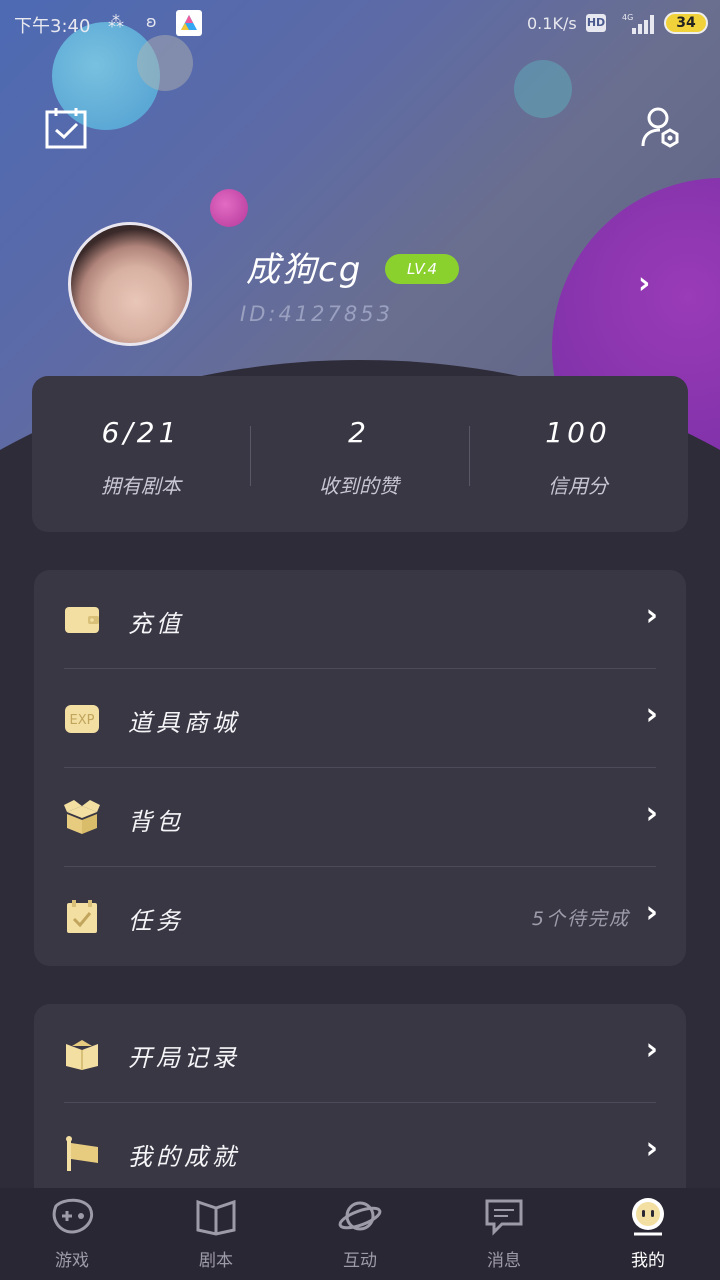  I want to click on task-icon, so click(82, 916).